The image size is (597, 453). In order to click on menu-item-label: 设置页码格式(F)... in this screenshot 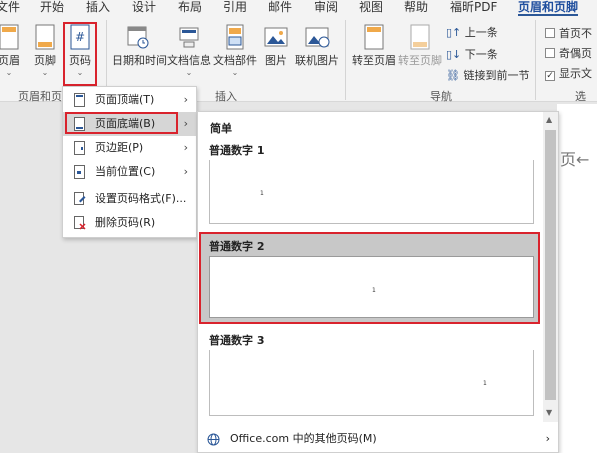, I will do `click(141, 198)`.